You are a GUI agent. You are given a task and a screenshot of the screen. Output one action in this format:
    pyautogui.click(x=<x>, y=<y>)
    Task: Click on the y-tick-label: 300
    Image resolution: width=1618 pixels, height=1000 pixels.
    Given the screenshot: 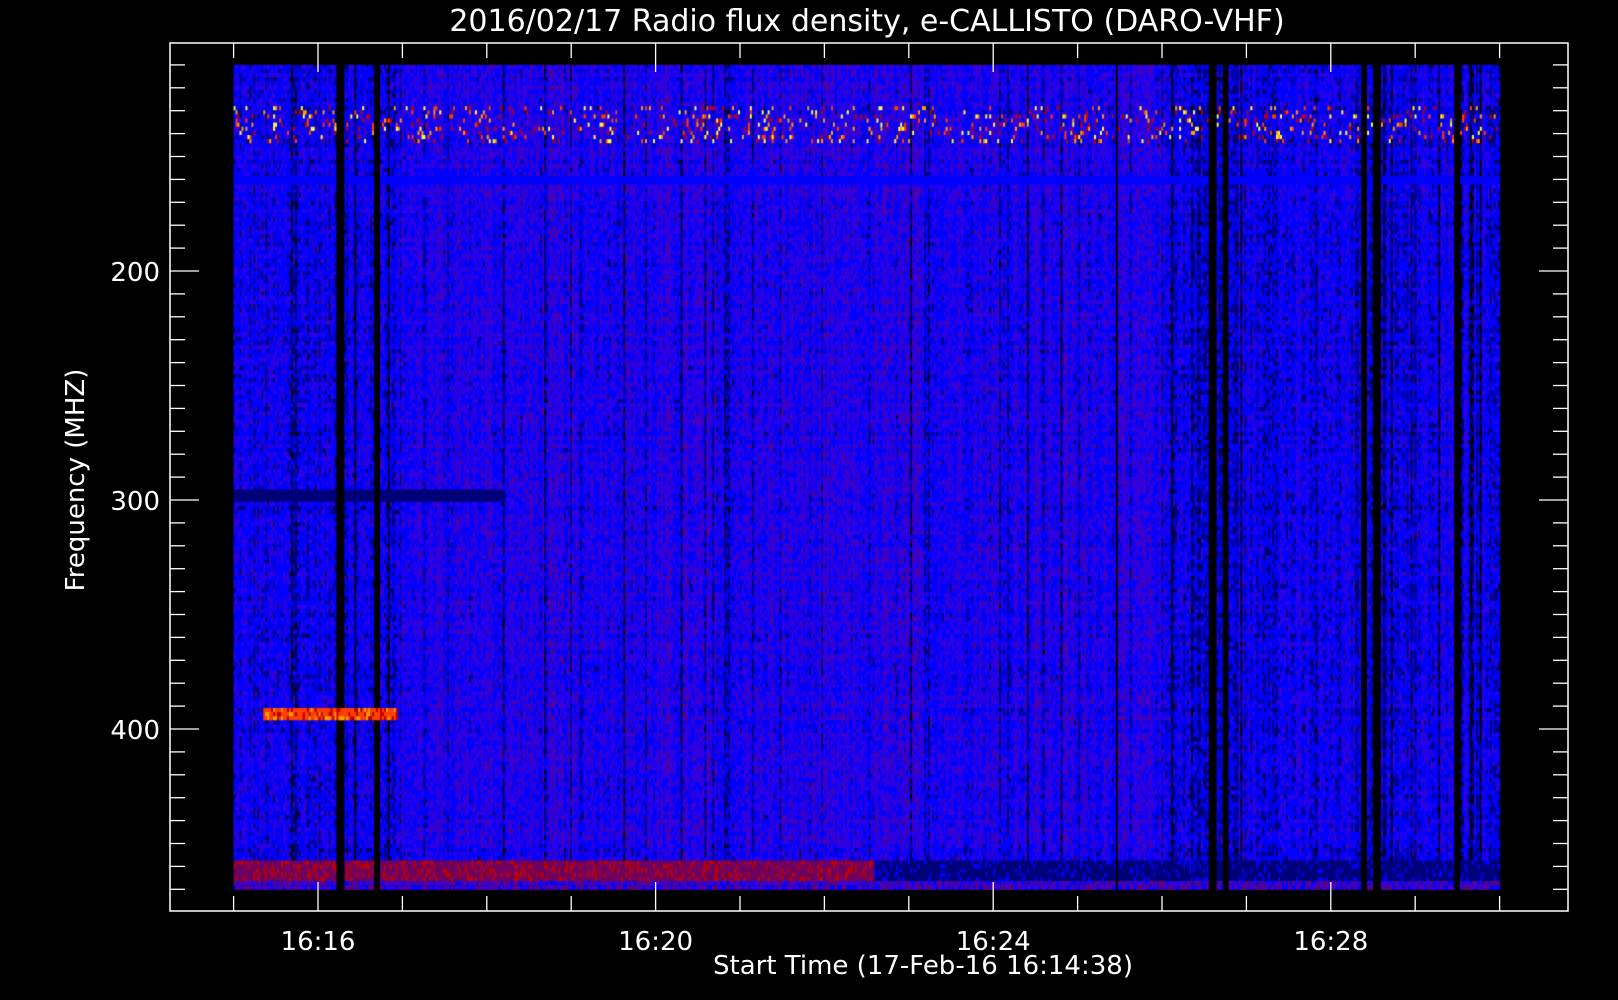 What is the action you would take?
    pyautogui.click(x=135, y=502)
    